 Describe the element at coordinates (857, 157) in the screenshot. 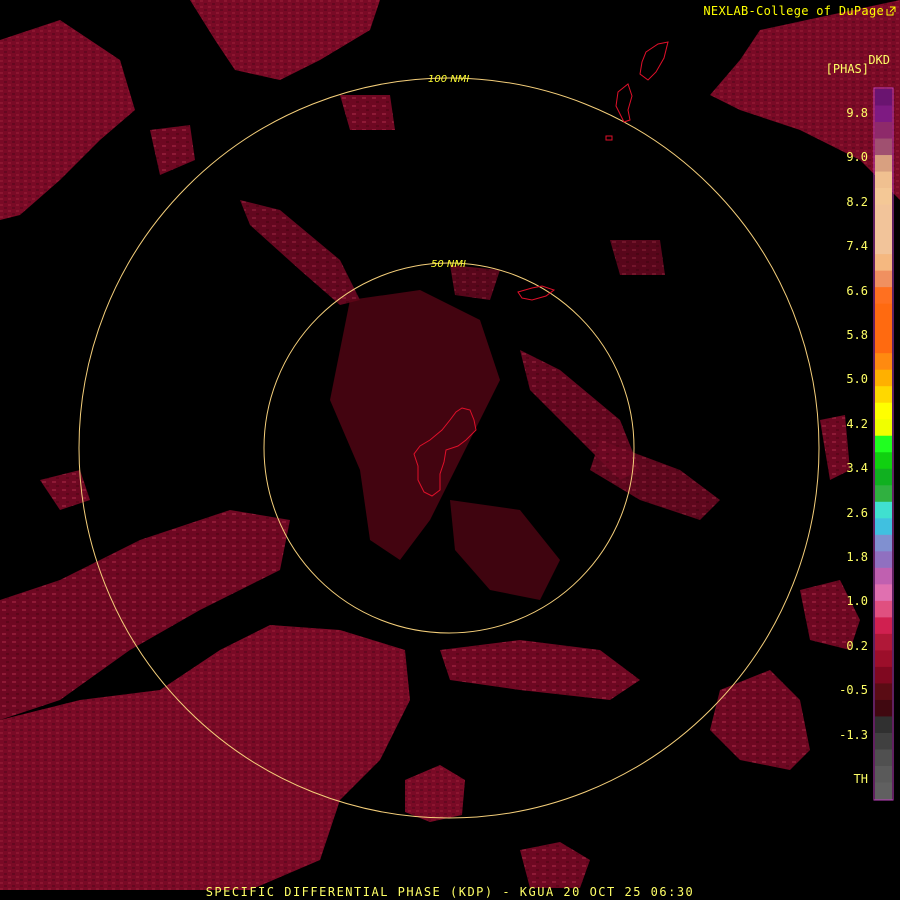

I see `legend-tick-label: 9.0` at that location.